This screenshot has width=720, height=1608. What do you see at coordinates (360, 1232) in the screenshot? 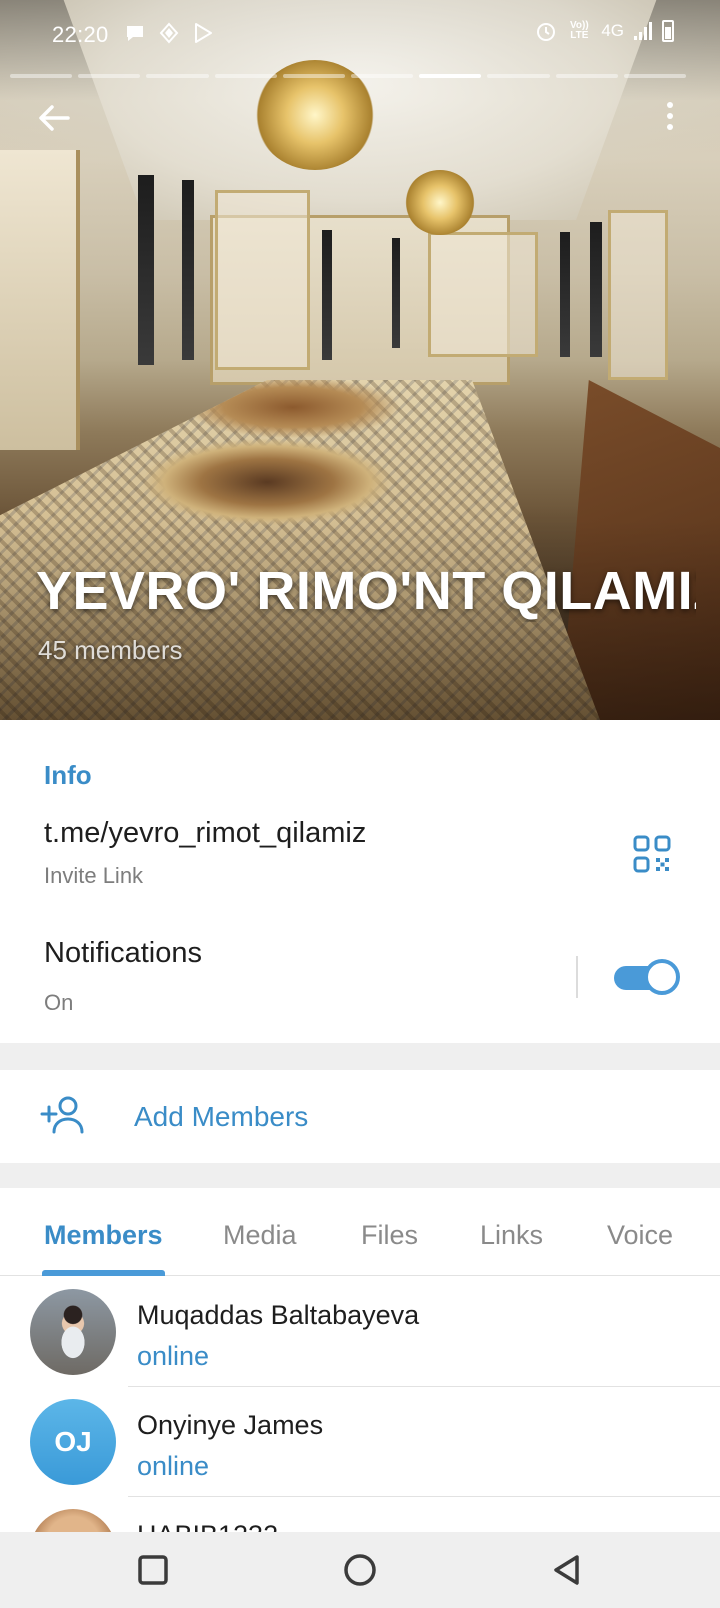
I see `shared-content-tabs: Members Media Files Links Voice` at bounding box center [360, 1232].